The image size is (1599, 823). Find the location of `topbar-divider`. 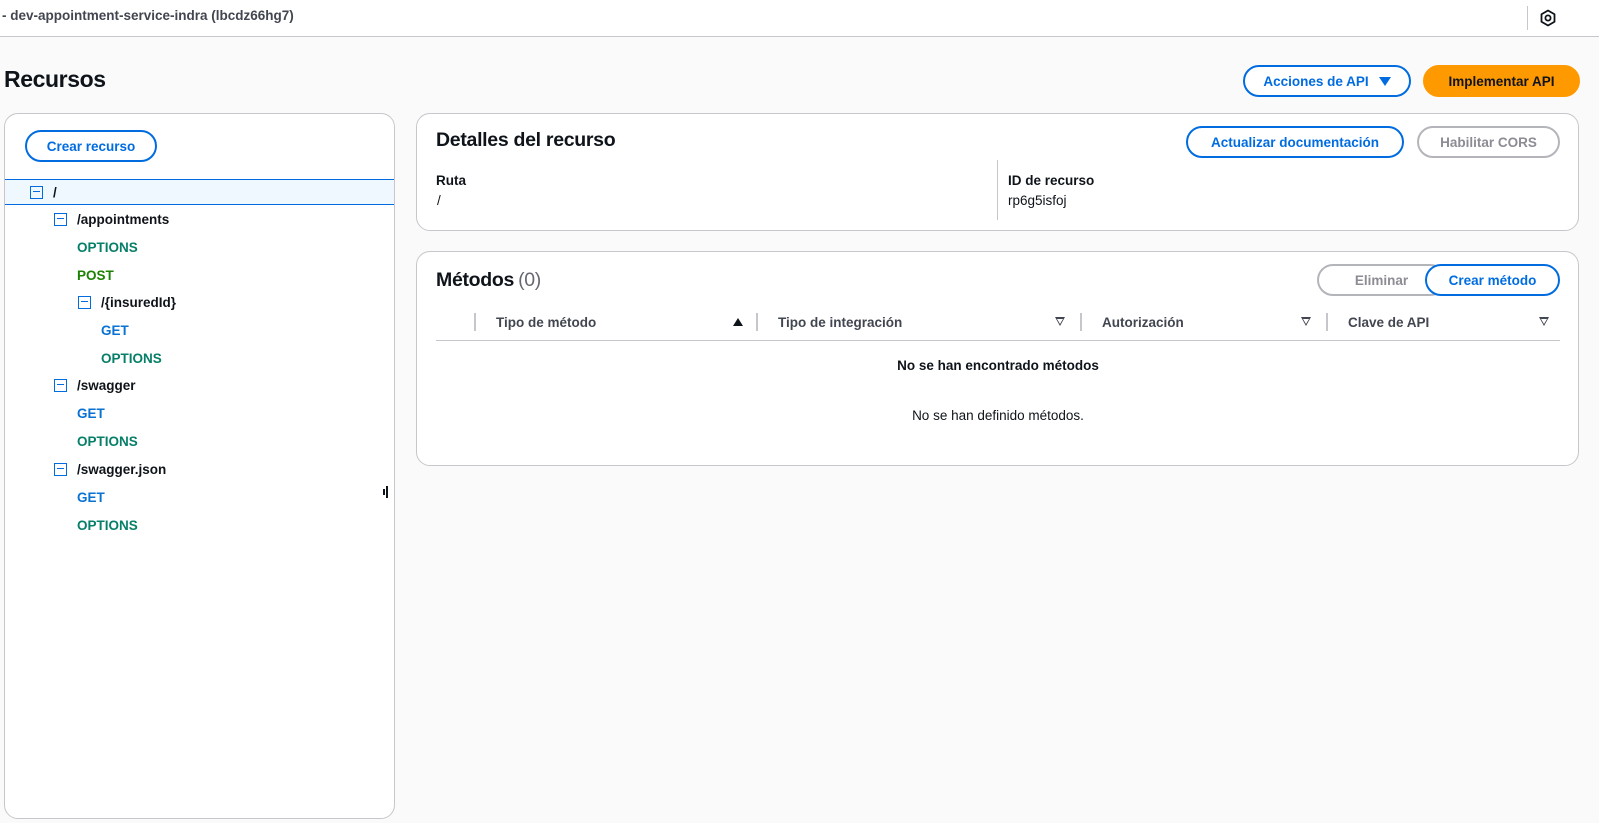

topbar-divider is located at coordinates (1527, 18).